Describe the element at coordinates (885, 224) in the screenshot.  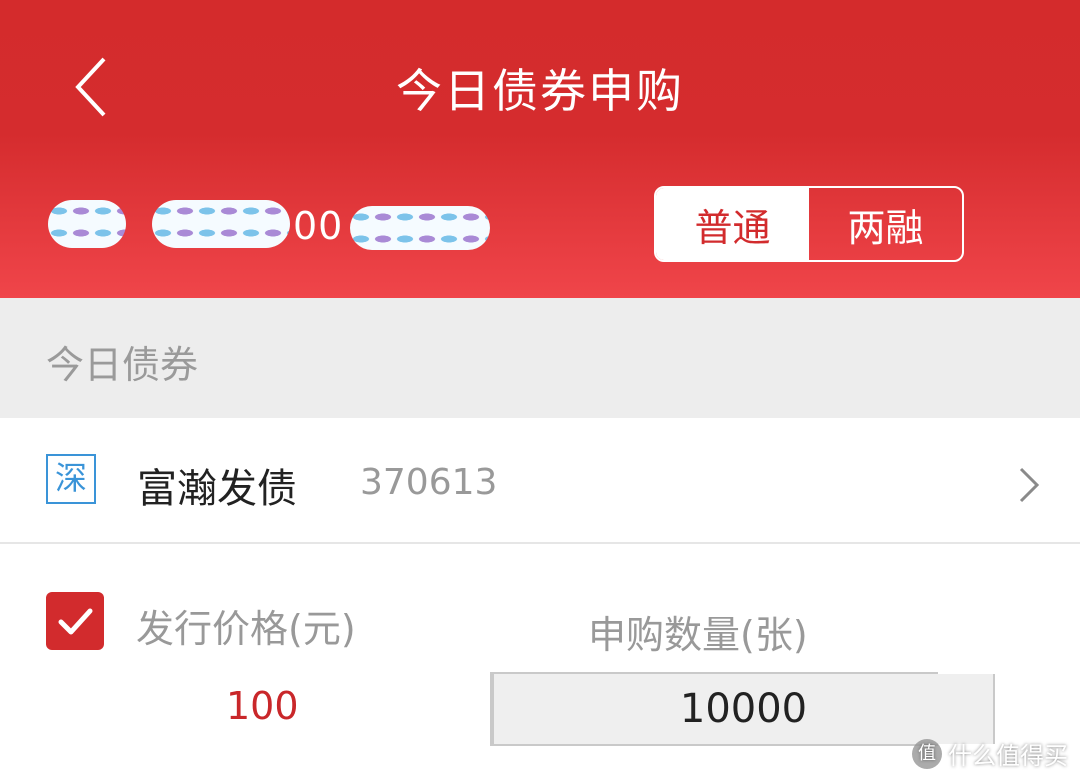
I see `tab-margin: 两融` at that location.